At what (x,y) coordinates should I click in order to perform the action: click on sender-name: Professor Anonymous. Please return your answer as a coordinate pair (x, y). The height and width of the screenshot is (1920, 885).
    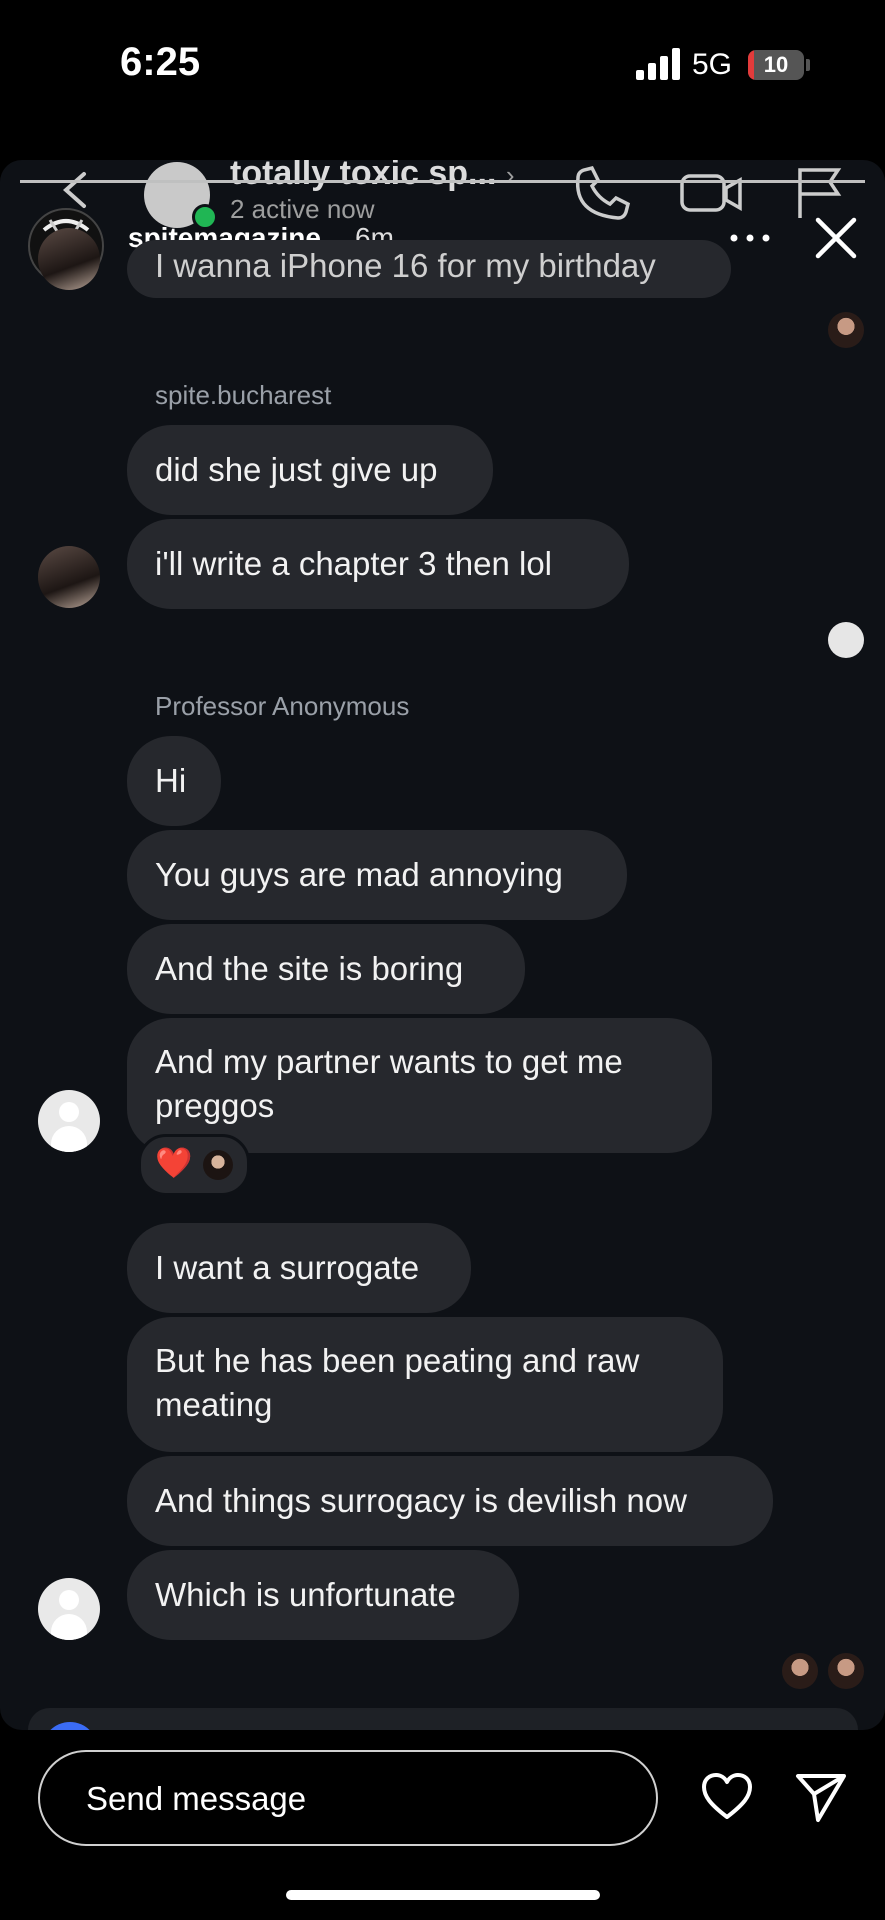
    Looking at the image, I should click on (282, 706).